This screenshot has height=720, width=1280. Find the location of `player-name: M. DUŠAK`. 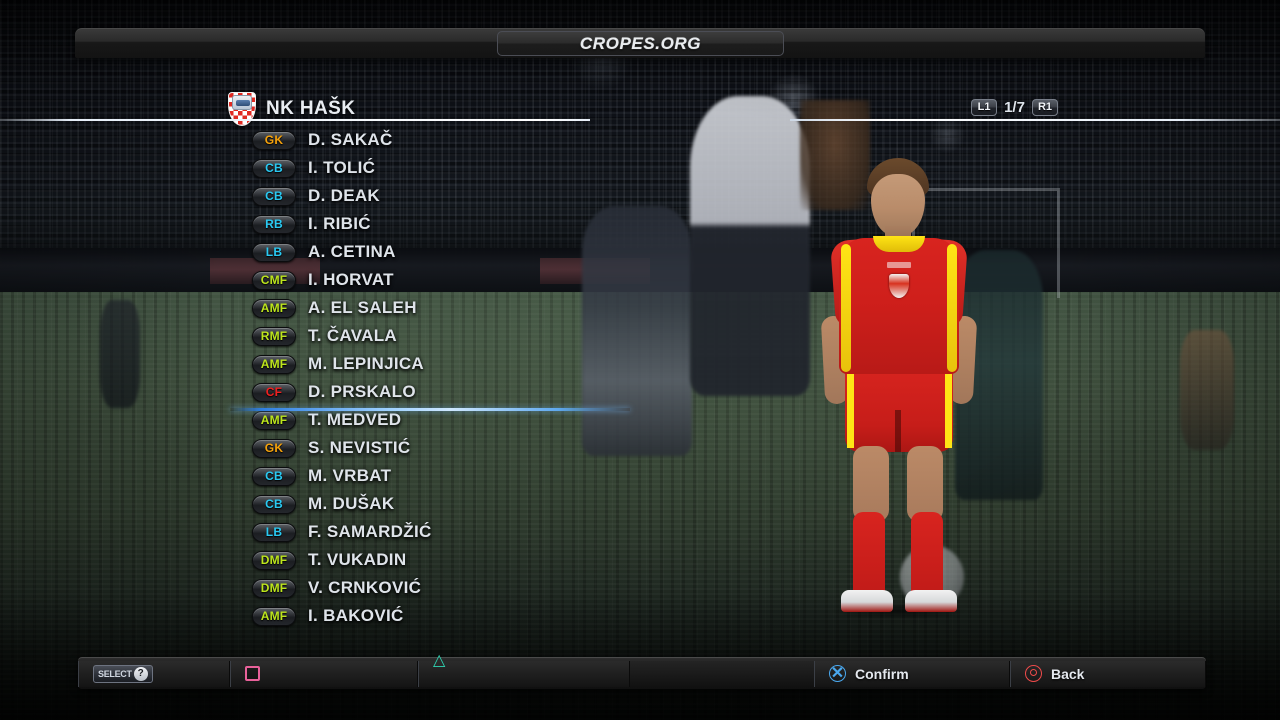

player-name: M. DUŠAK is located at coordinates (351, 503).